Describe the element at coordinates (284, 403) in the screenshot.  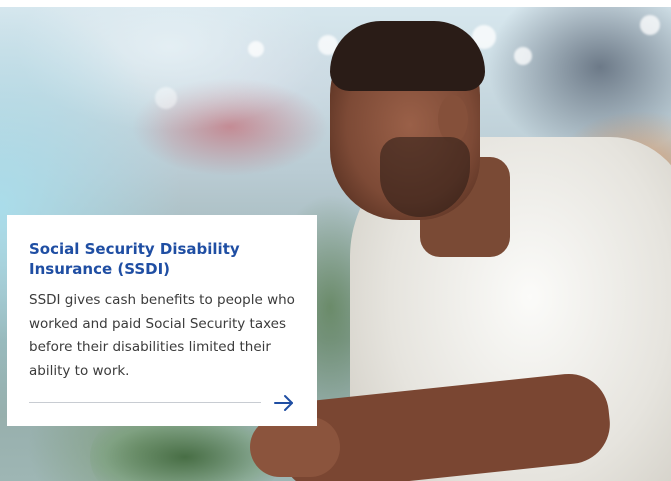
I see `arrow-right-icon` at that location.